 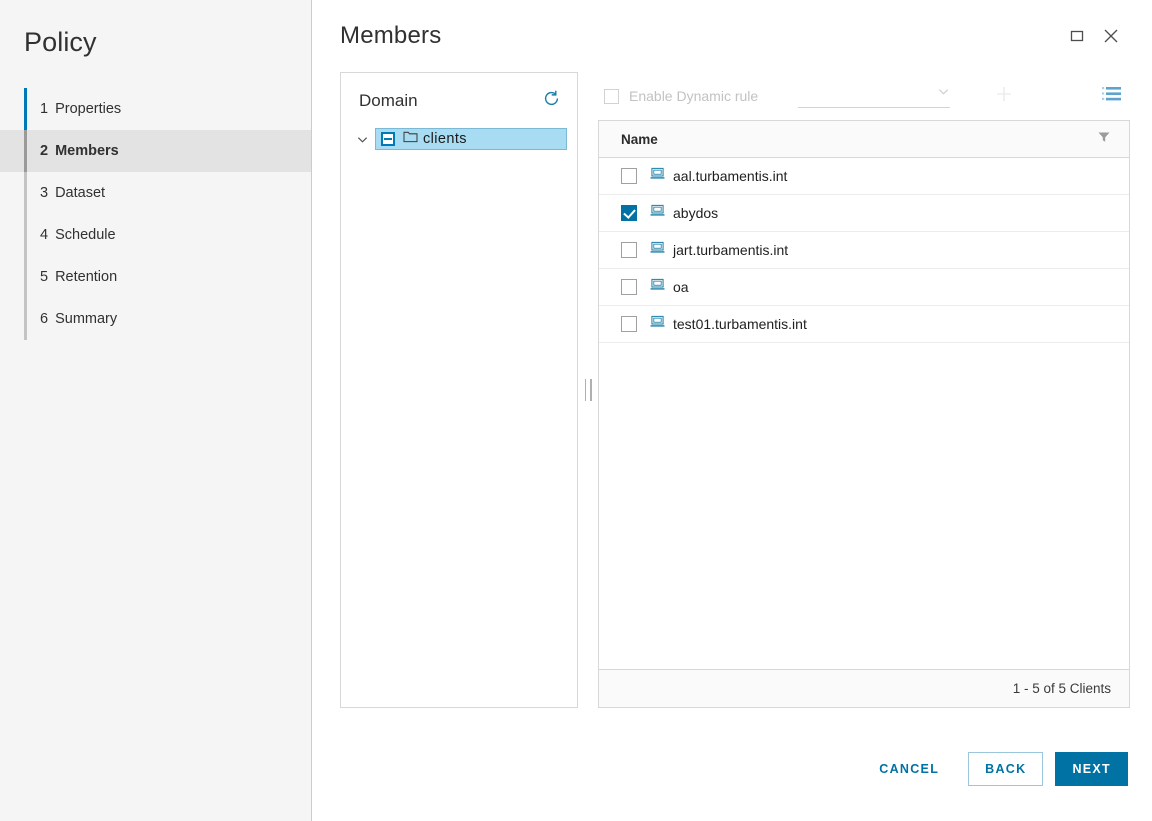 I want to click on table-header-row: Name, so click(x=864, y=139).